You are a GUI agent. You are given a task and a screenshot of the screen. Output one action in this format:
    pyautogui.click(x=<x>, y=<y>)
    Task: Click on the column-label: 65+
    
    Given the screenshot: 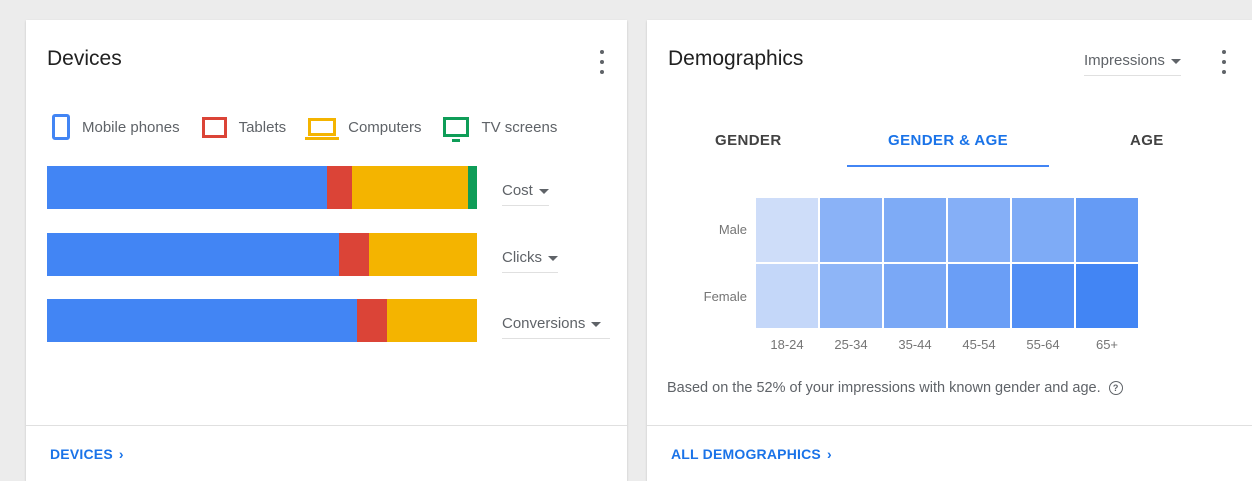 What is the action you would take?
    pyautogui.click(x=1107, y=344)
    